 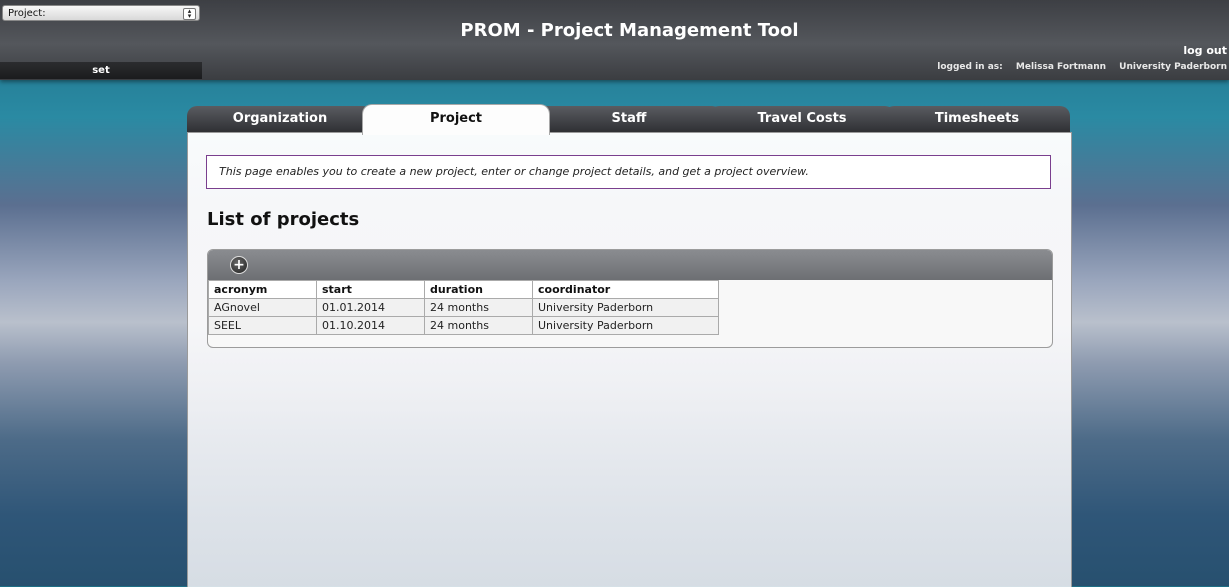 I want to click on user-name: Melissa Fortmann, so click(x=1061, y=67).